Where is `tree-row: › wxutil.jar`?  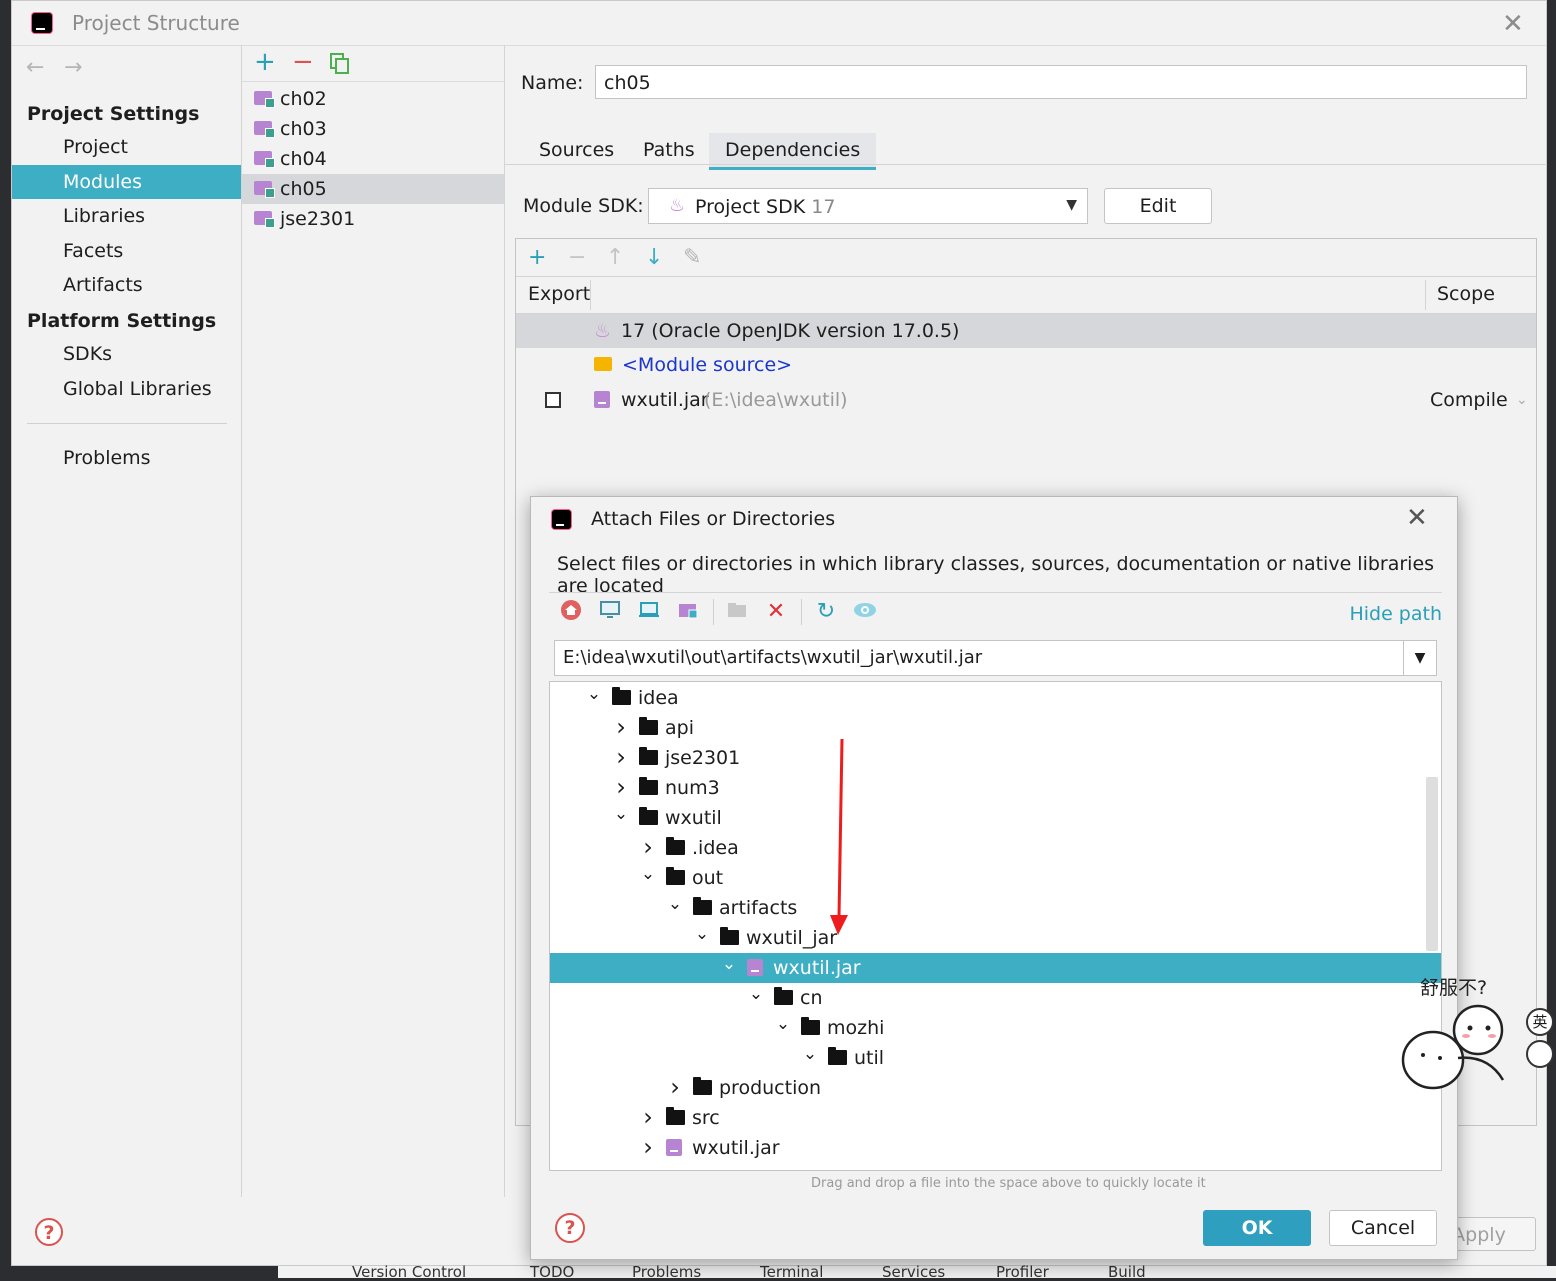 tree-row: › wxutil.jar is located at coordinates (995, 1148).